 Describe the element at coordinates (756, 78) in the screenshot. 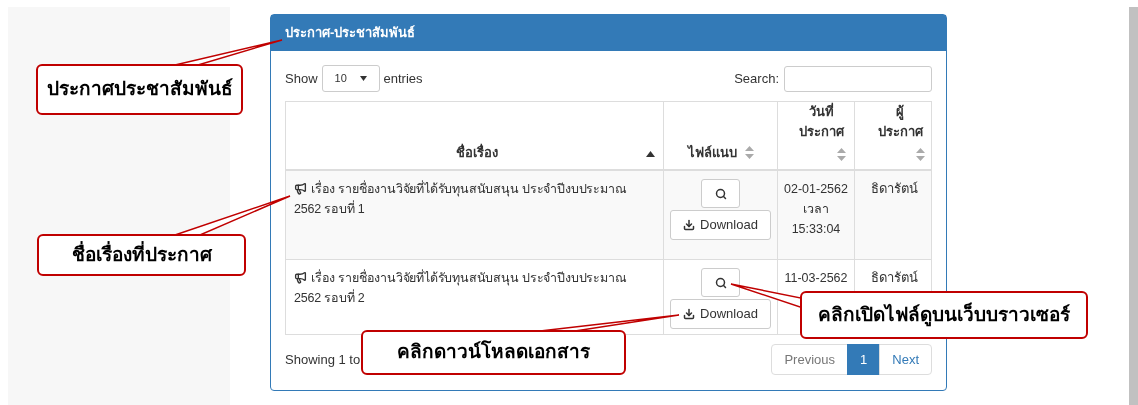

I see `search-label: Search:` at that location.